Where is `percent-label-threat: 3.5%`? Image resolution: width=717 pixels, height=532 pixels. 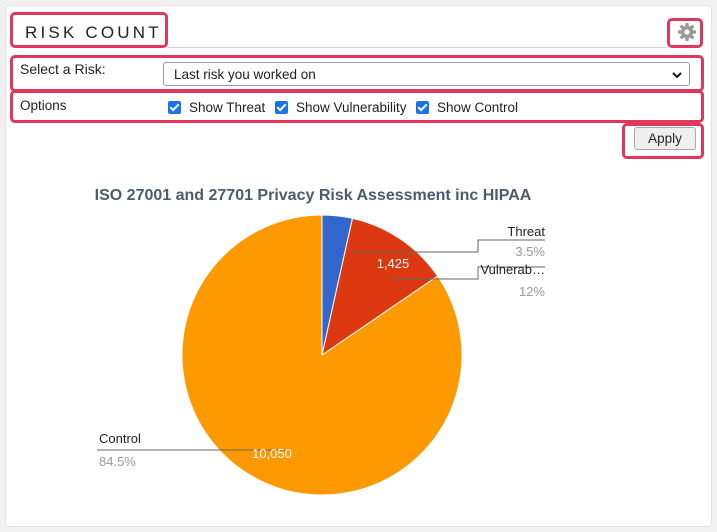 percent-label-threat: 3.5% is located at coordinates (530, 251).